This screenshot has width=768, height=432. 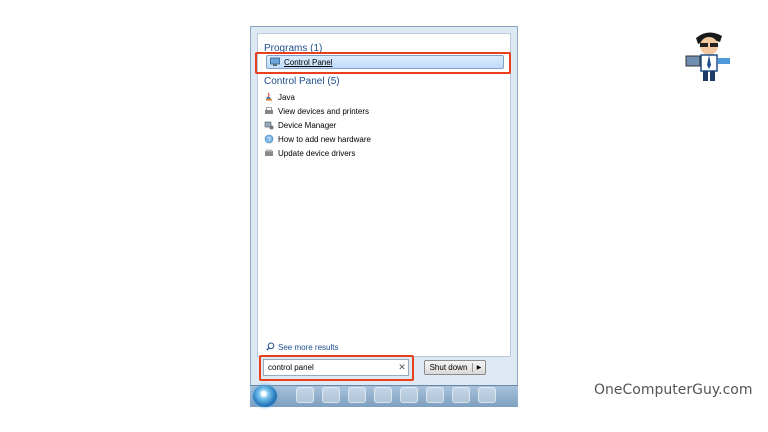 I want to click on see-more-label: See more results, so click(x=308, y=347).